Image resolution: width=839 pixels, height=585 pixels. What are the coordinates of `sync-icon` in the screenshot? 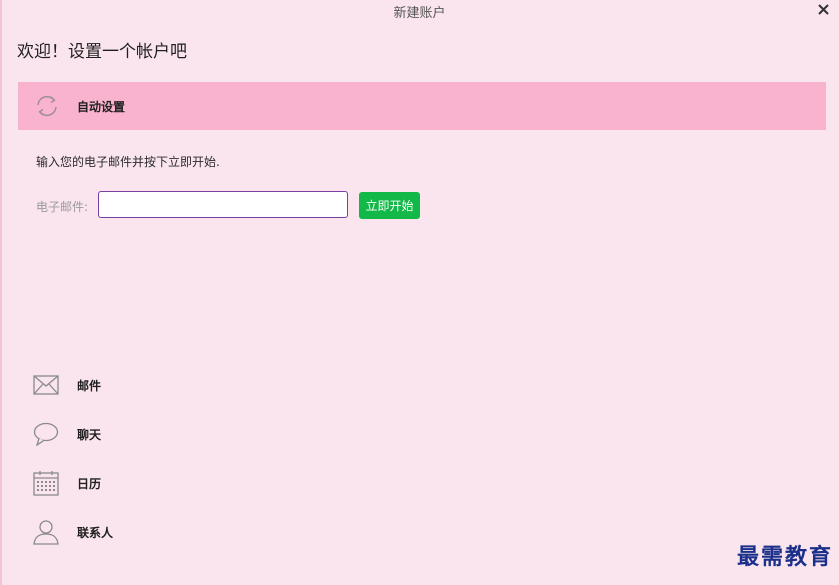 It's located at (47, 106).